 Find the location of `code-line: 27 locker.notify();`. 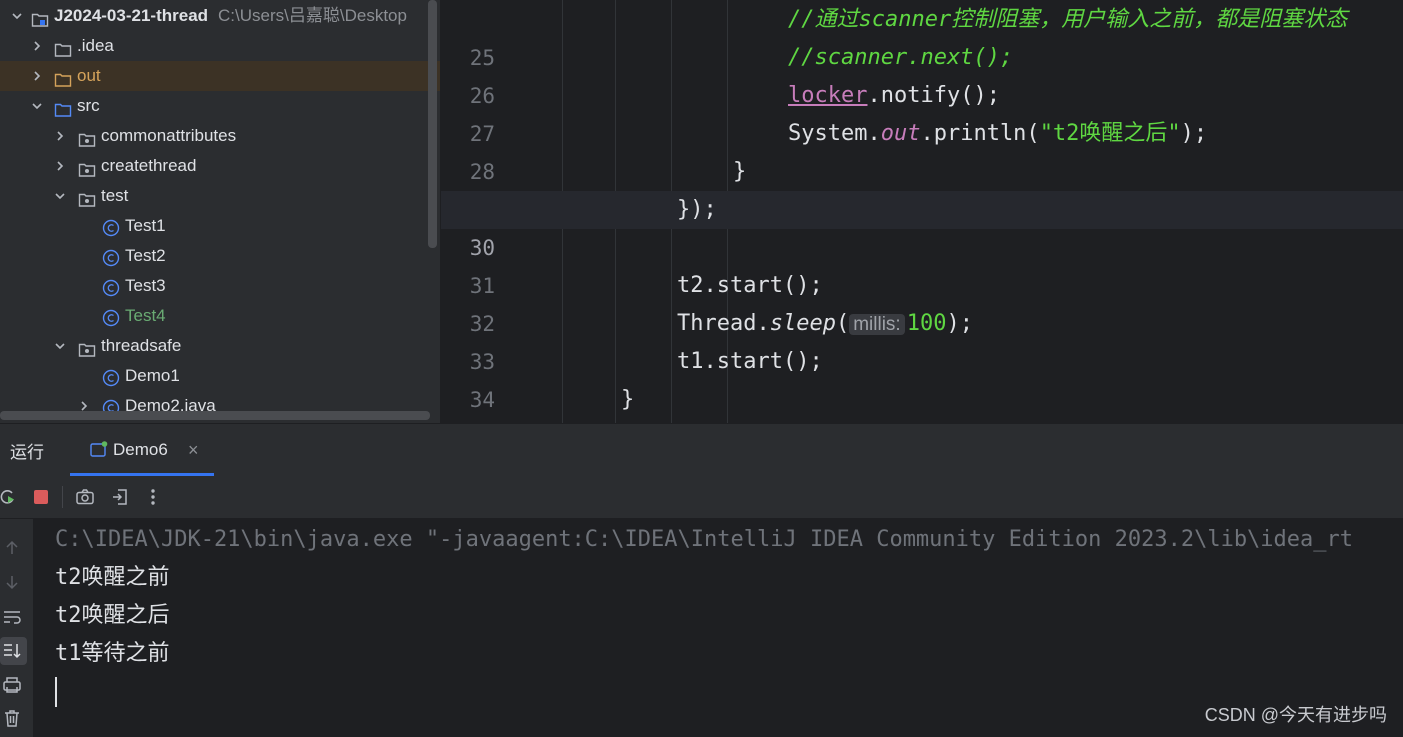

code-line: 27 locker.notify(); is located at coordinates (922, 111).